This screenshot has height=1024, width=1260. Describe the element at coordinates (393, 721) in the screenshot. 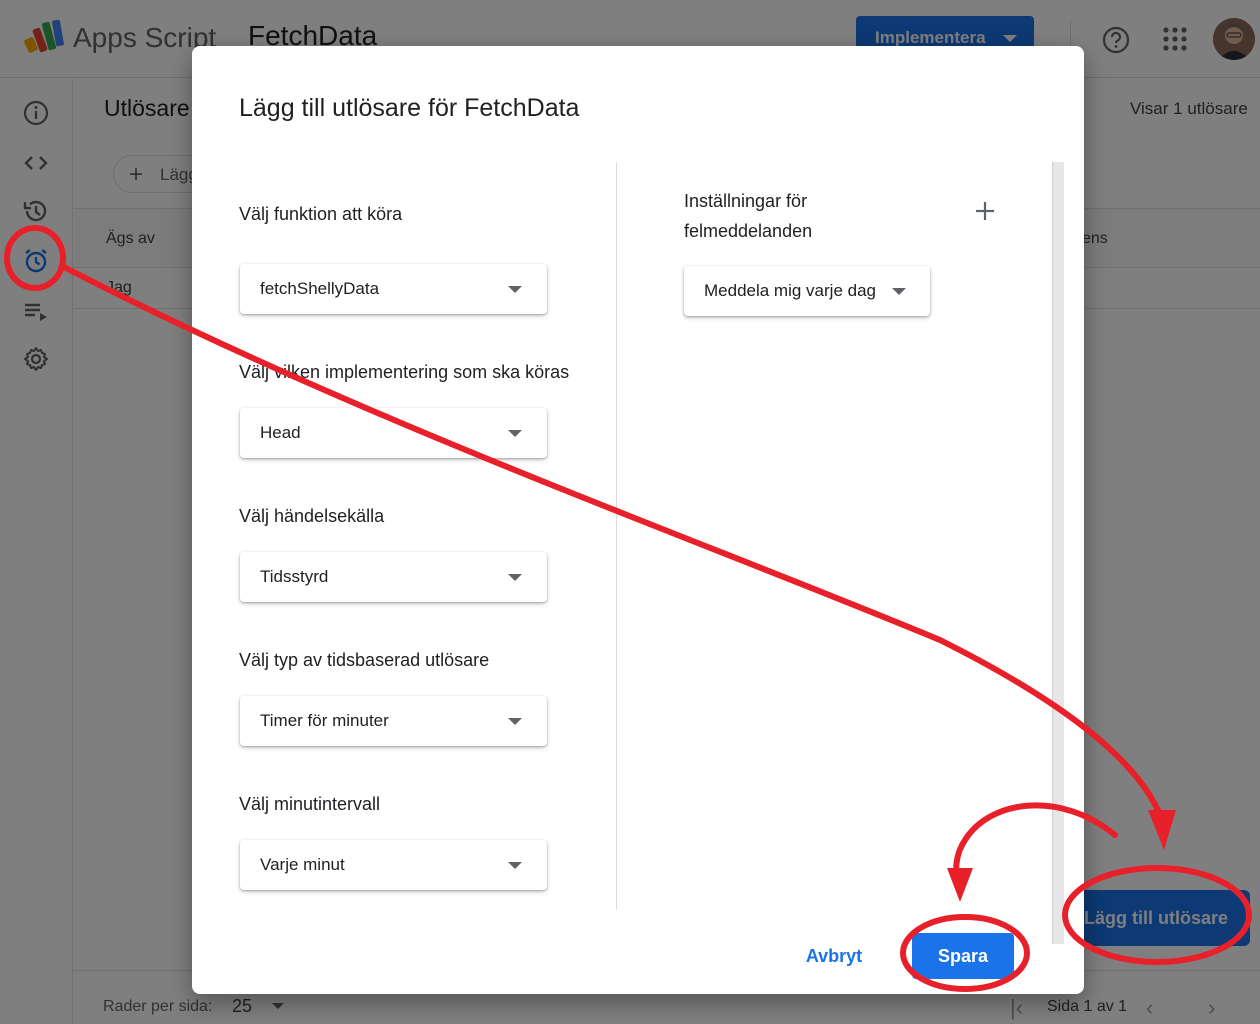

I see `trigger-type-select: Timer för minuter` at that location.